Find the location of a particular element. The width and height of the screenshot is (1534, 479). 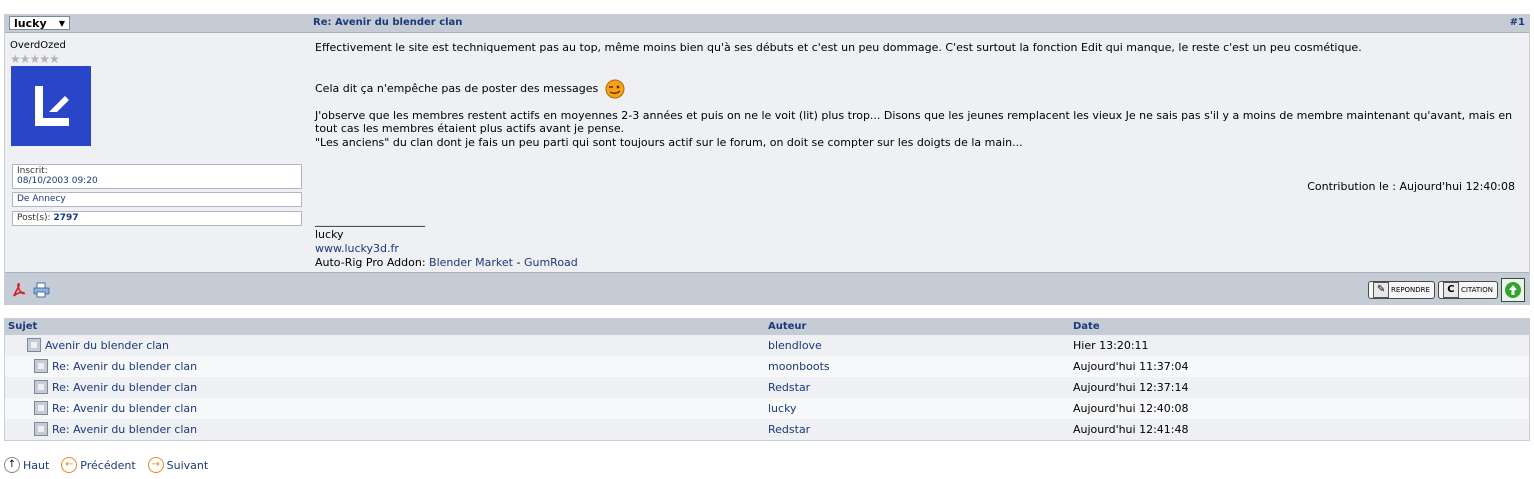

reply-button: ✎ REPONDRE is located at coordinates (1401, 290).